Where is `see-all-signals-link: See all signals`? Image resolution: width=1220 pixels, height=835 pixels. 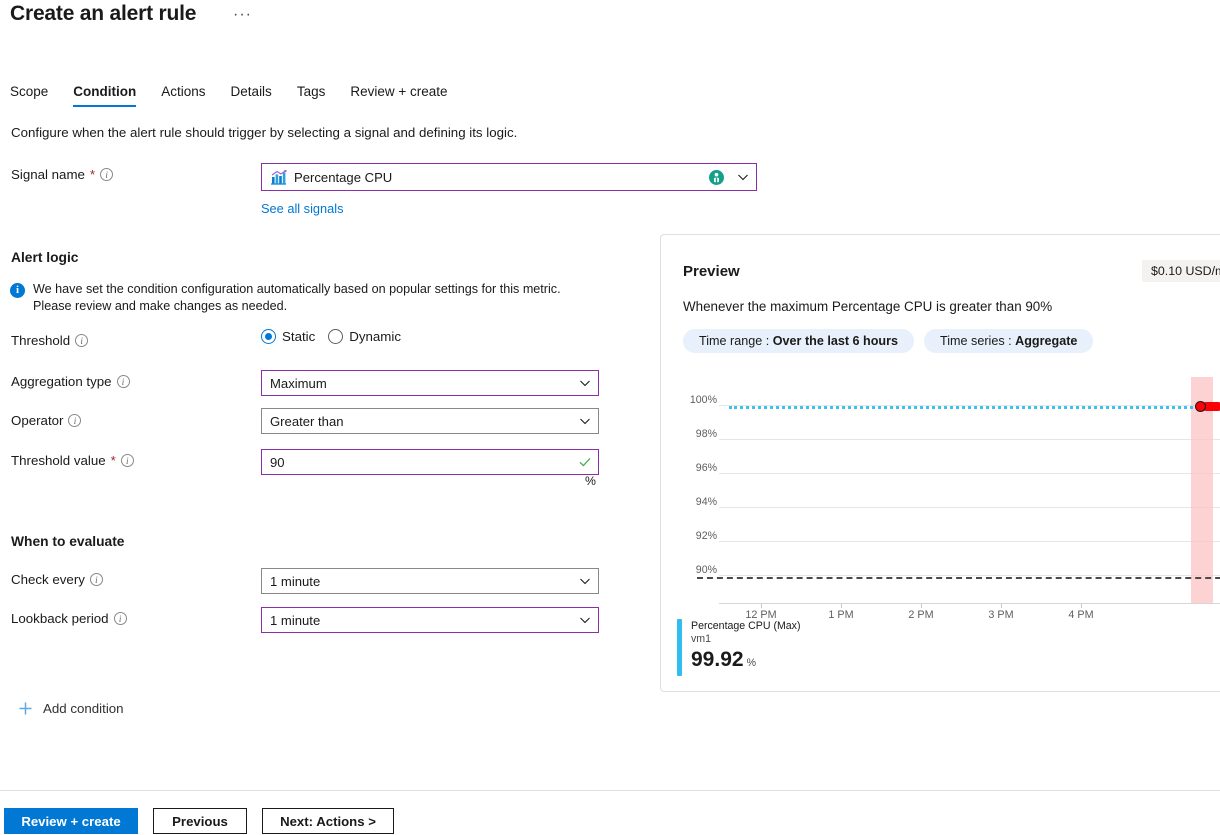 see-all-signals-link: See all signals is located at coordinates (302, 208).